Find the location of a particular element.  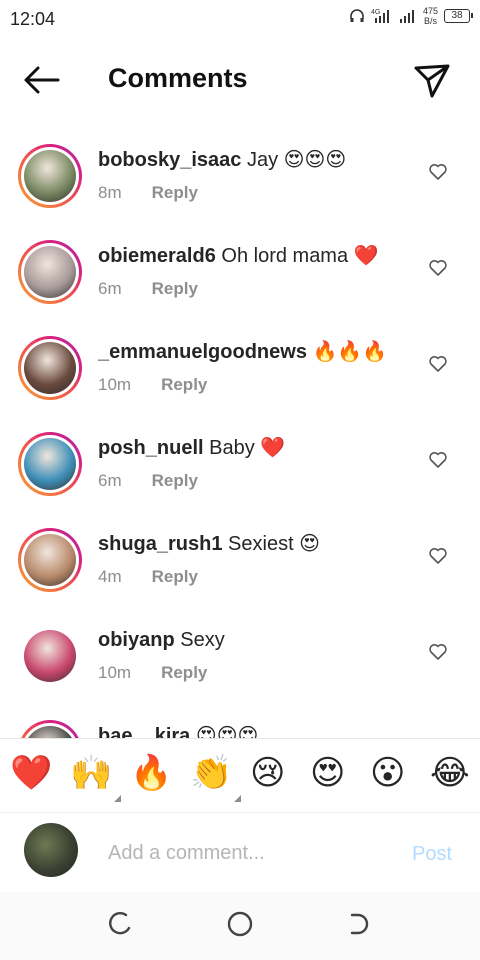

comment-meta: 6m Reply is located at coordinates (258, 289).